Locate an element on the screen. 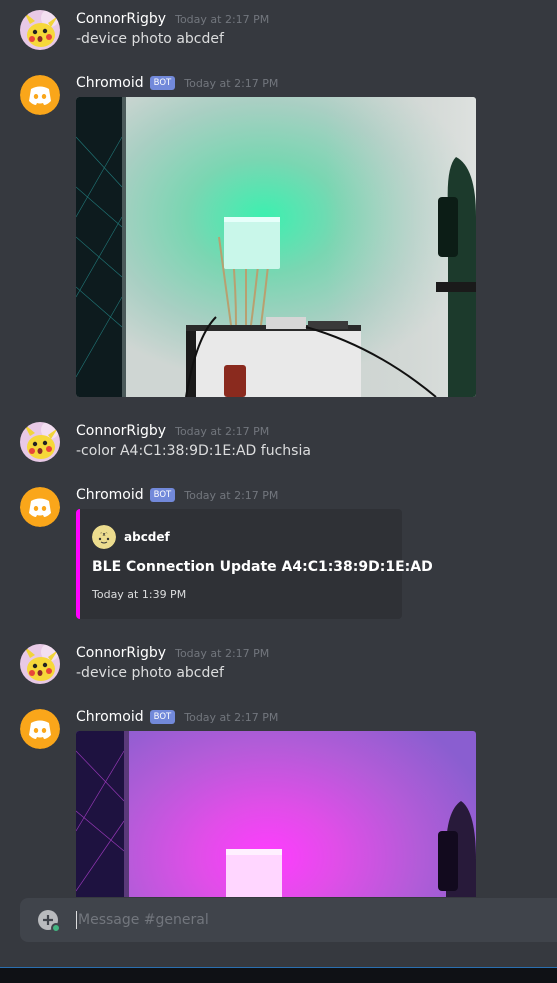 The height and width of the screenshot is (983, 557). embed-author-name: abcdef is located at coordinates (147, 537).